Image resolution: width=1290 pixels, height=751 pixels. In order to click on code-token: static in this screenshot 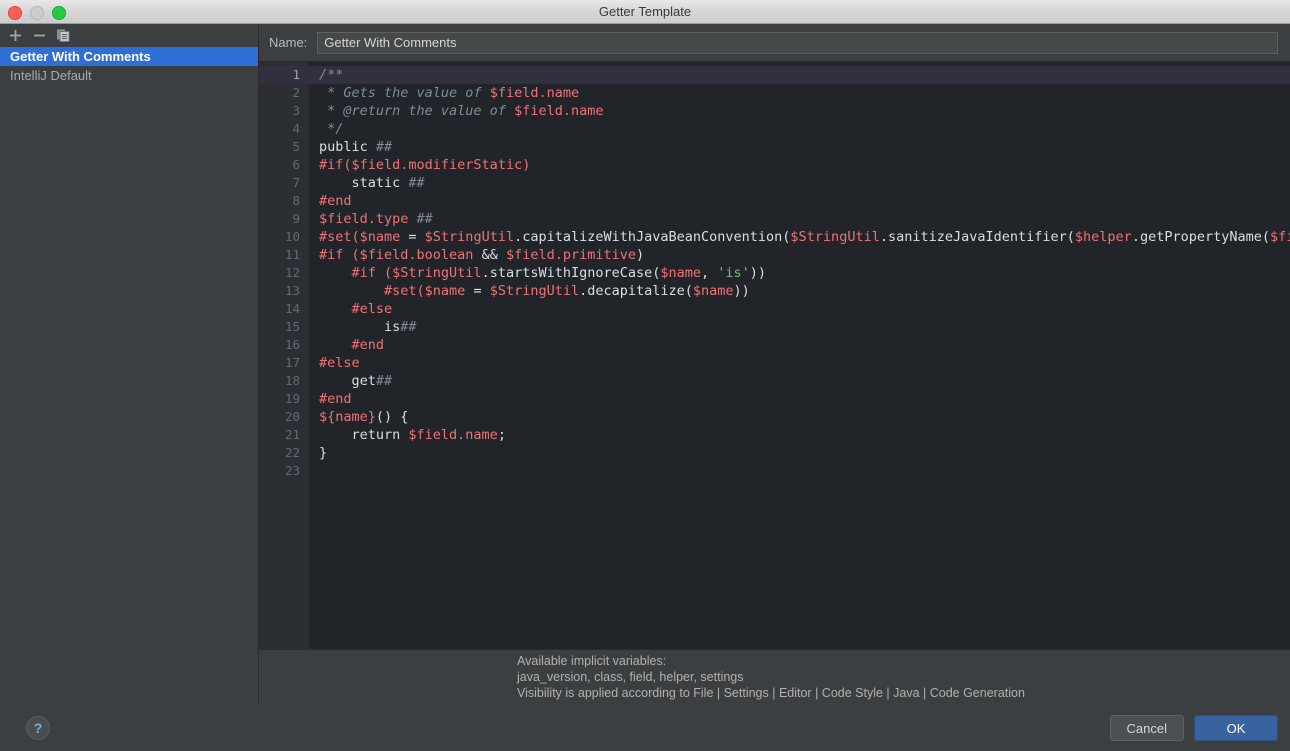, I will do `click(364, 183)`.